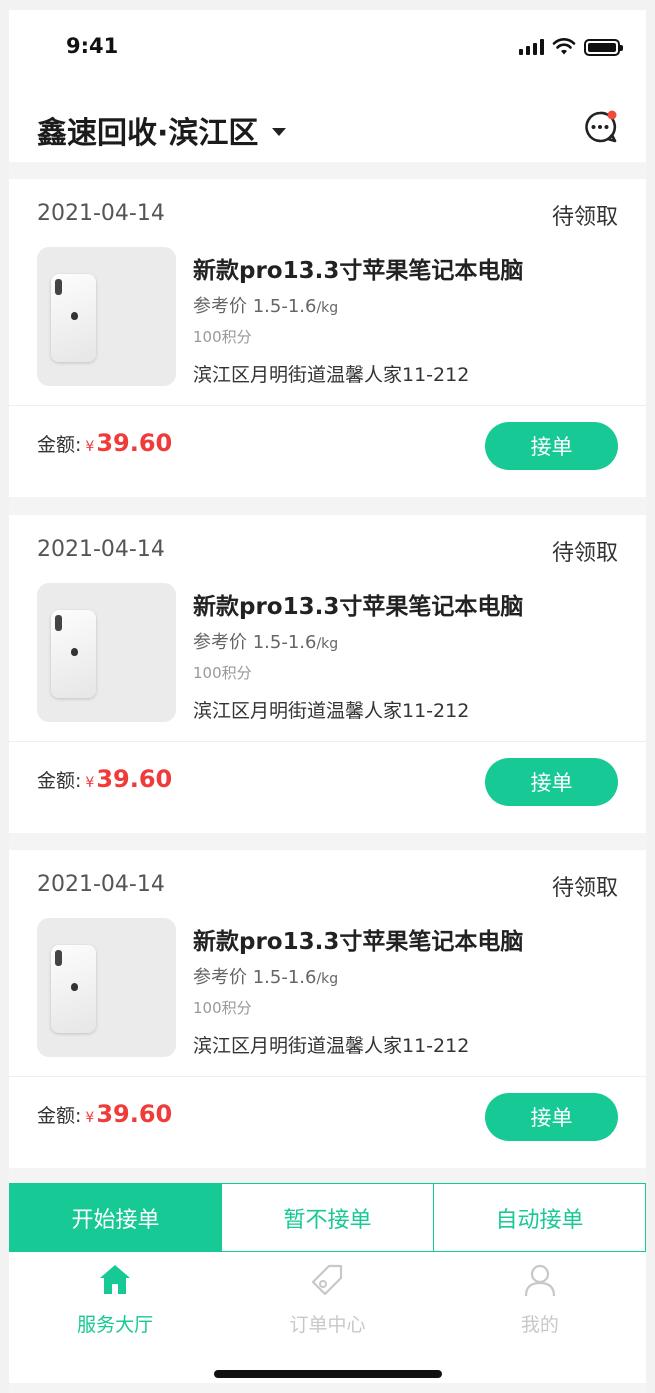 The width and height of the screenshot is (655, 1393). Describe the element at coordinates (603, 47) in the screenshot. I see `battery-icon` at that location.